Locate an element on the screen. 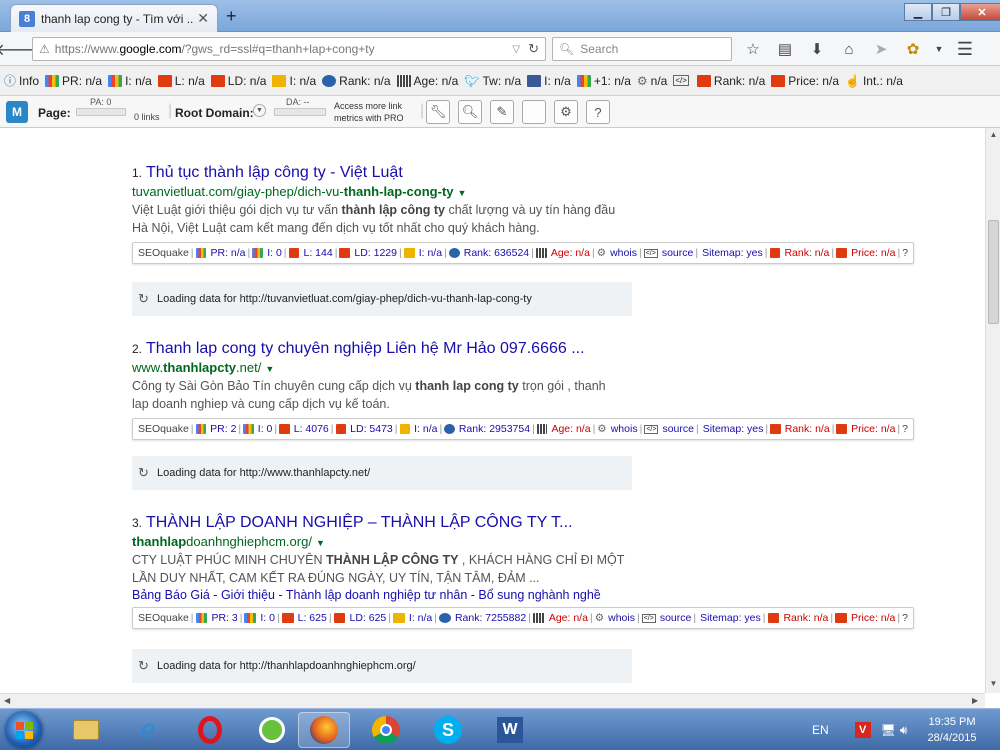 This screenshot has width=1000, height=750. seoquake-toolbar-item: +1: n/a is located at coordinates (603, 81).